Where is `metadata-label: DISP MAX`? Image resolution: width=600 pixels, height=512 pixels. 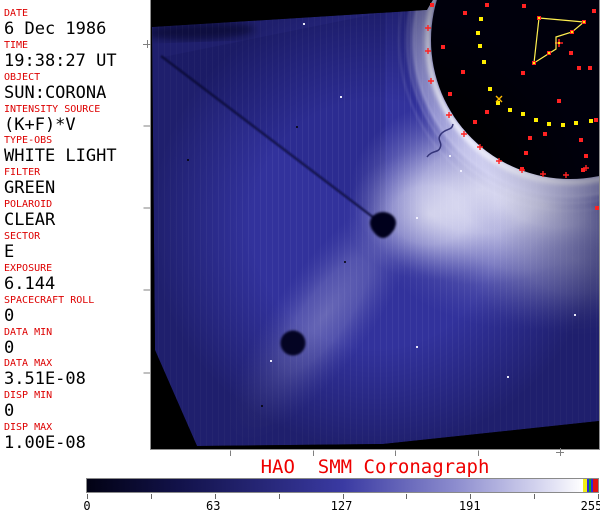 metadata-label: DISP MAX is located at coordinates (28, 428).